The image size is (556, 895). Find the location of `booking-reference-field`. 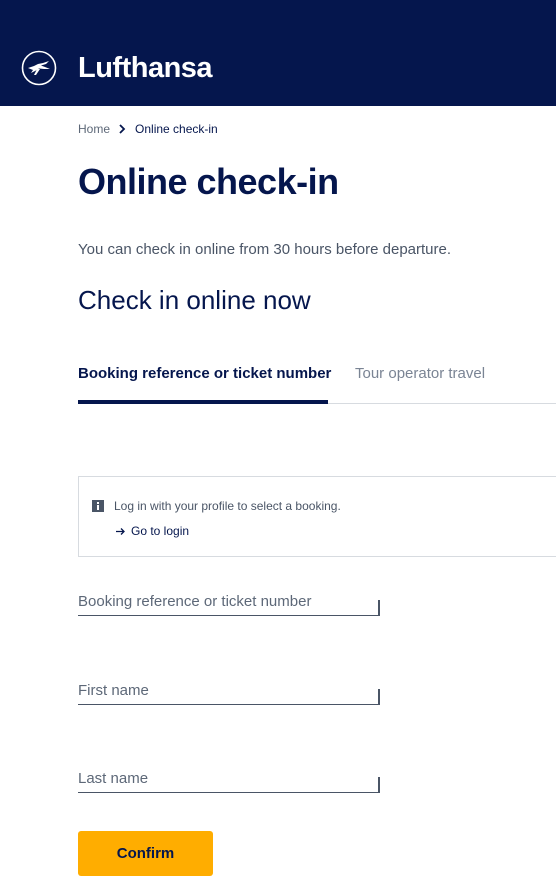

booking-reference-field is located at coordinates (229, 602).